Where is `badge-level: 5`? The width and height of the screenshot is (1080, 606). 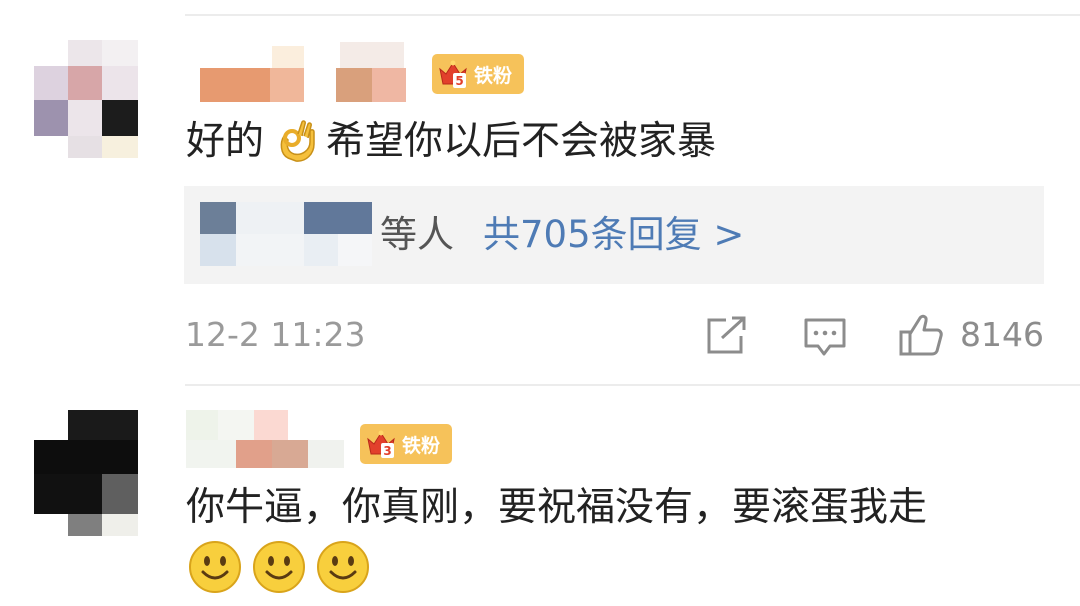
badge-level: 5 is located at coordinates (459, 81).